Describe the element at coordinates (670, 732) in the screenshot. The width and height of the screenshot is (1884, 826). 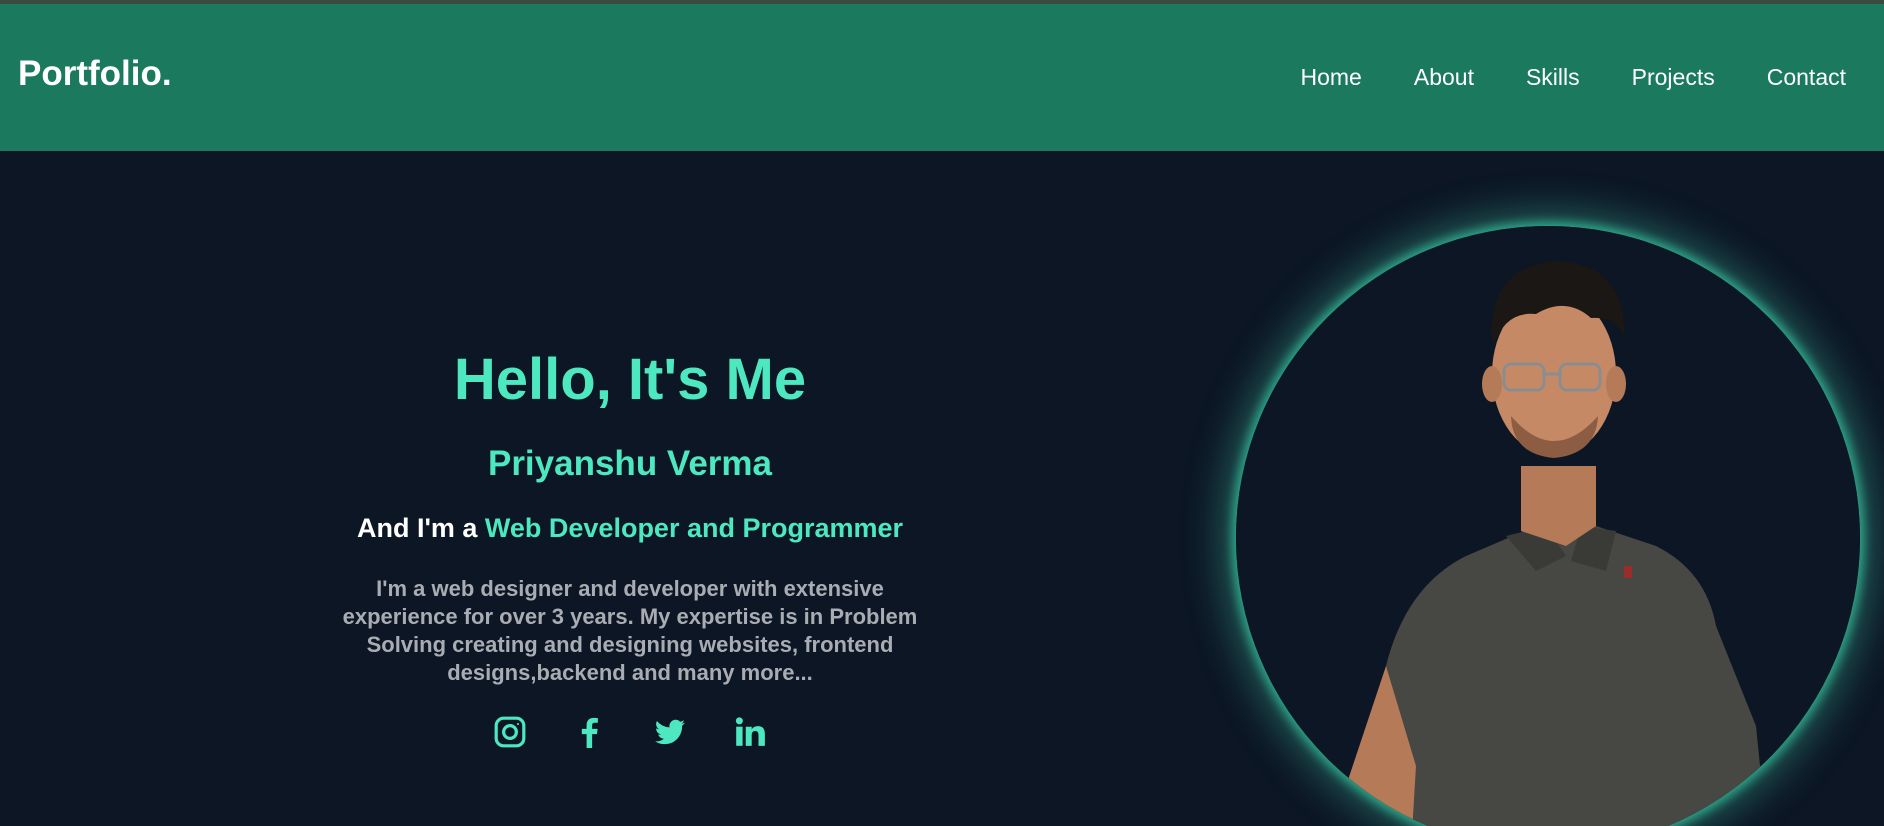
I see `twitter-icon` at that location.